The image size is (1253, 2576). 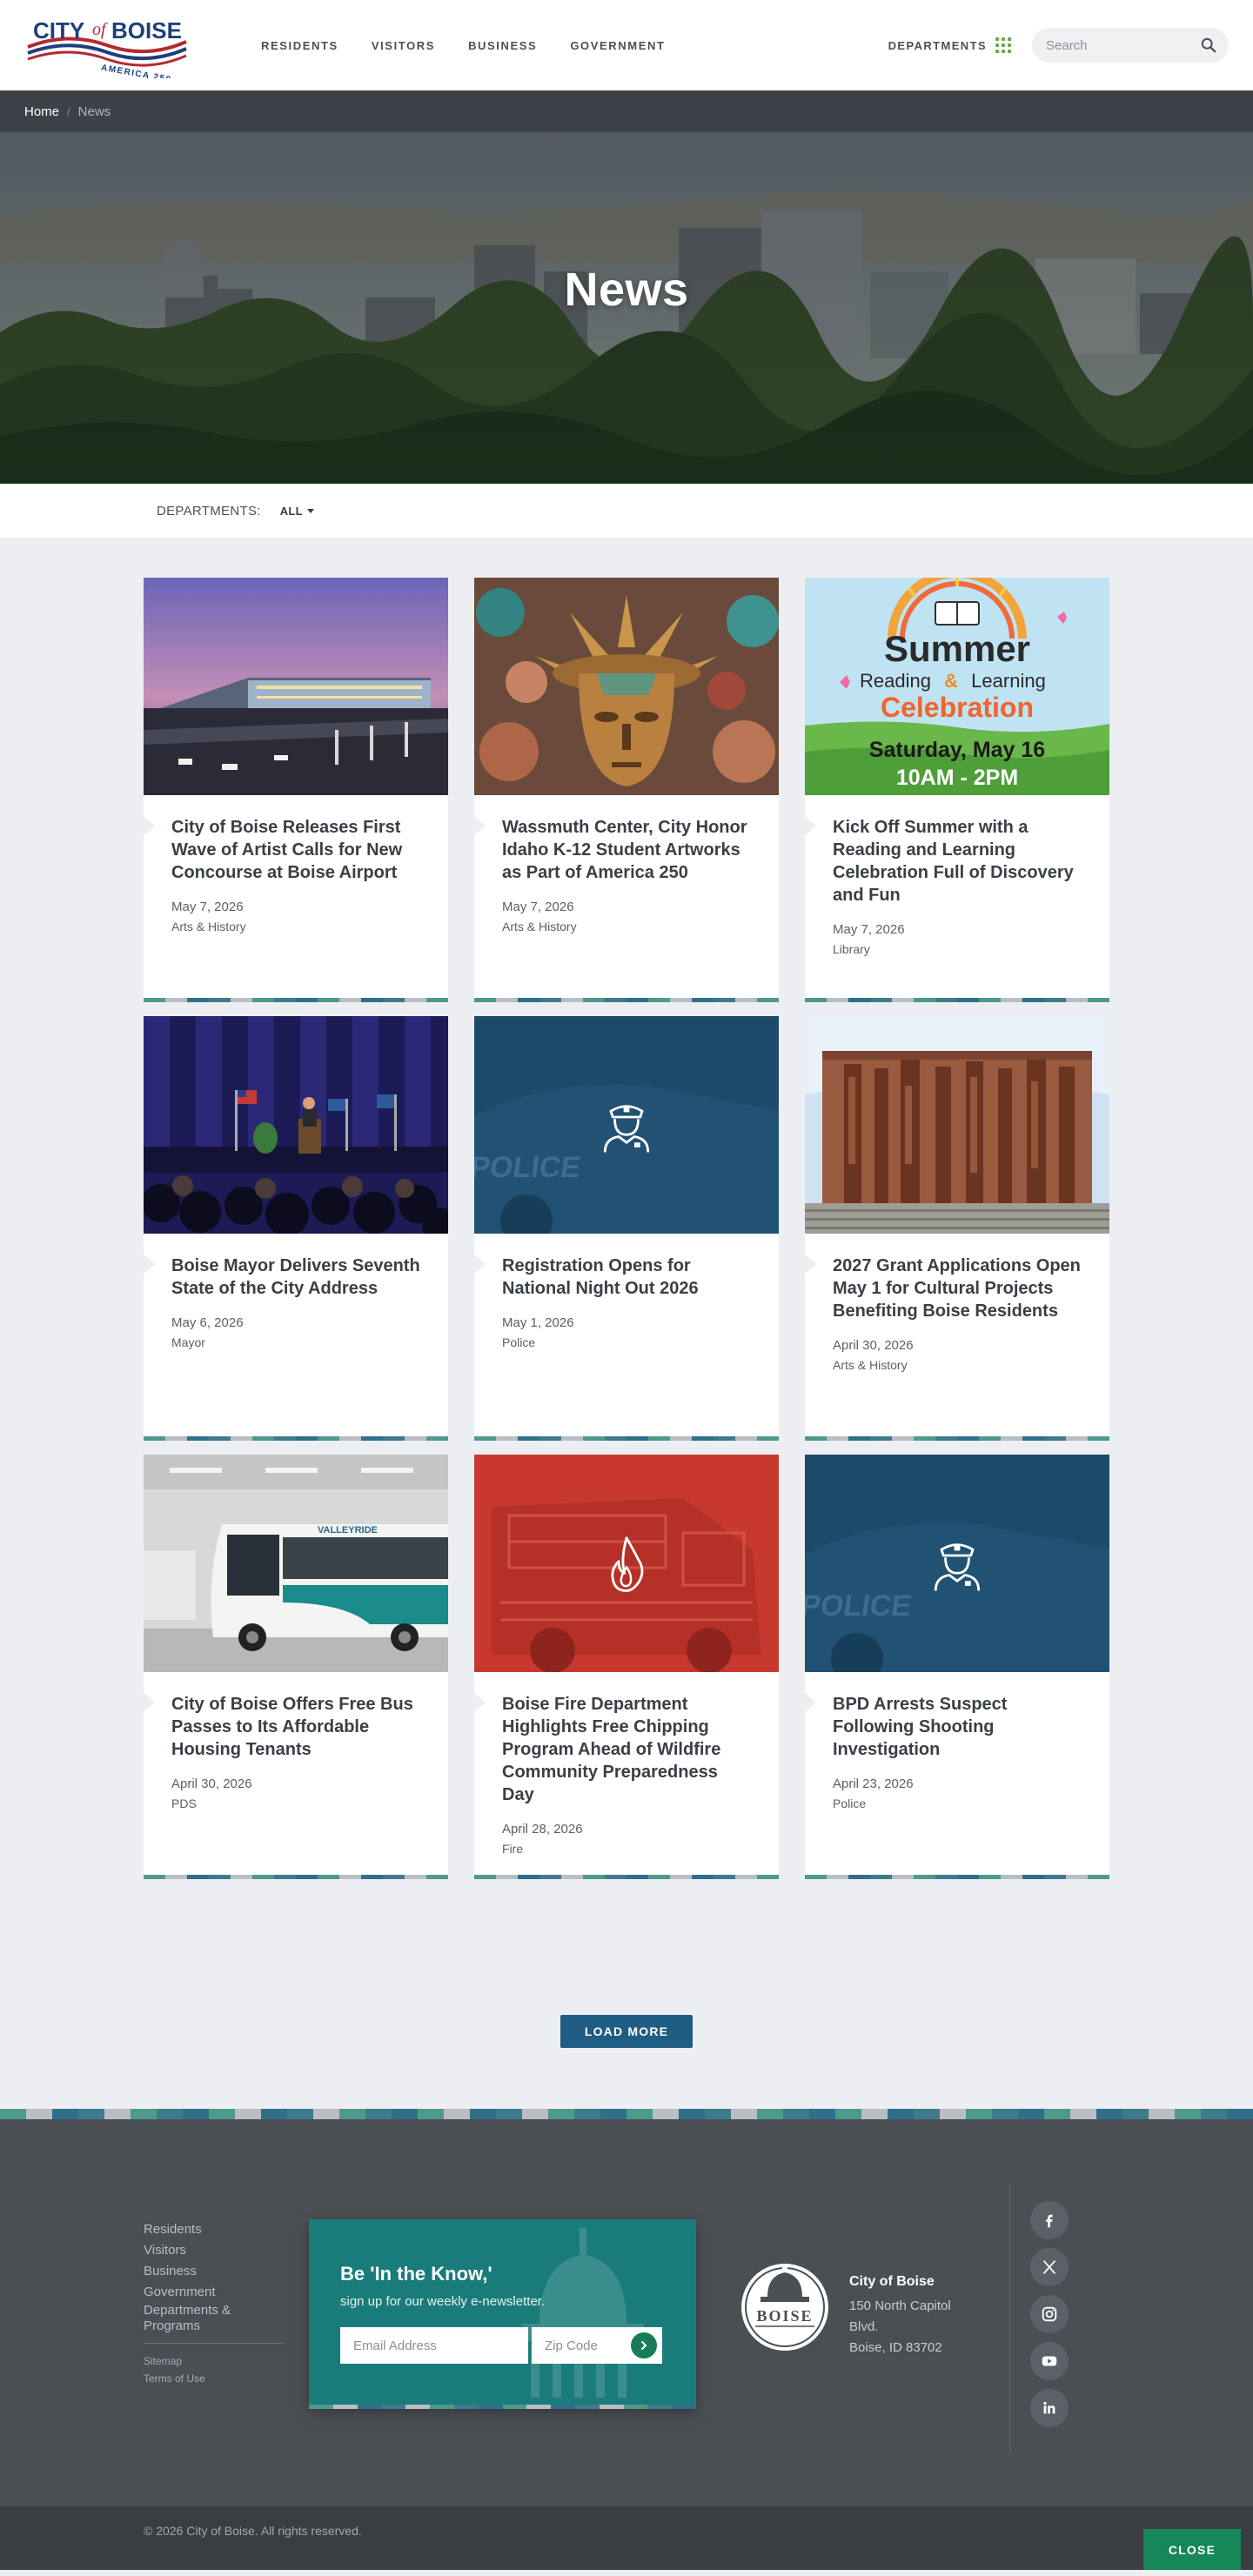 I want to click on newsletter-form, so click(x=501, y=2345).